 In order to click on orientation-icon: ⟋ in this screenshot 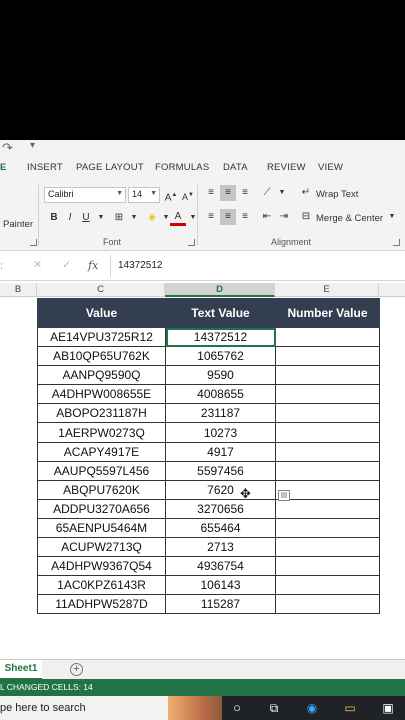, I will do `click(267, 193)`.